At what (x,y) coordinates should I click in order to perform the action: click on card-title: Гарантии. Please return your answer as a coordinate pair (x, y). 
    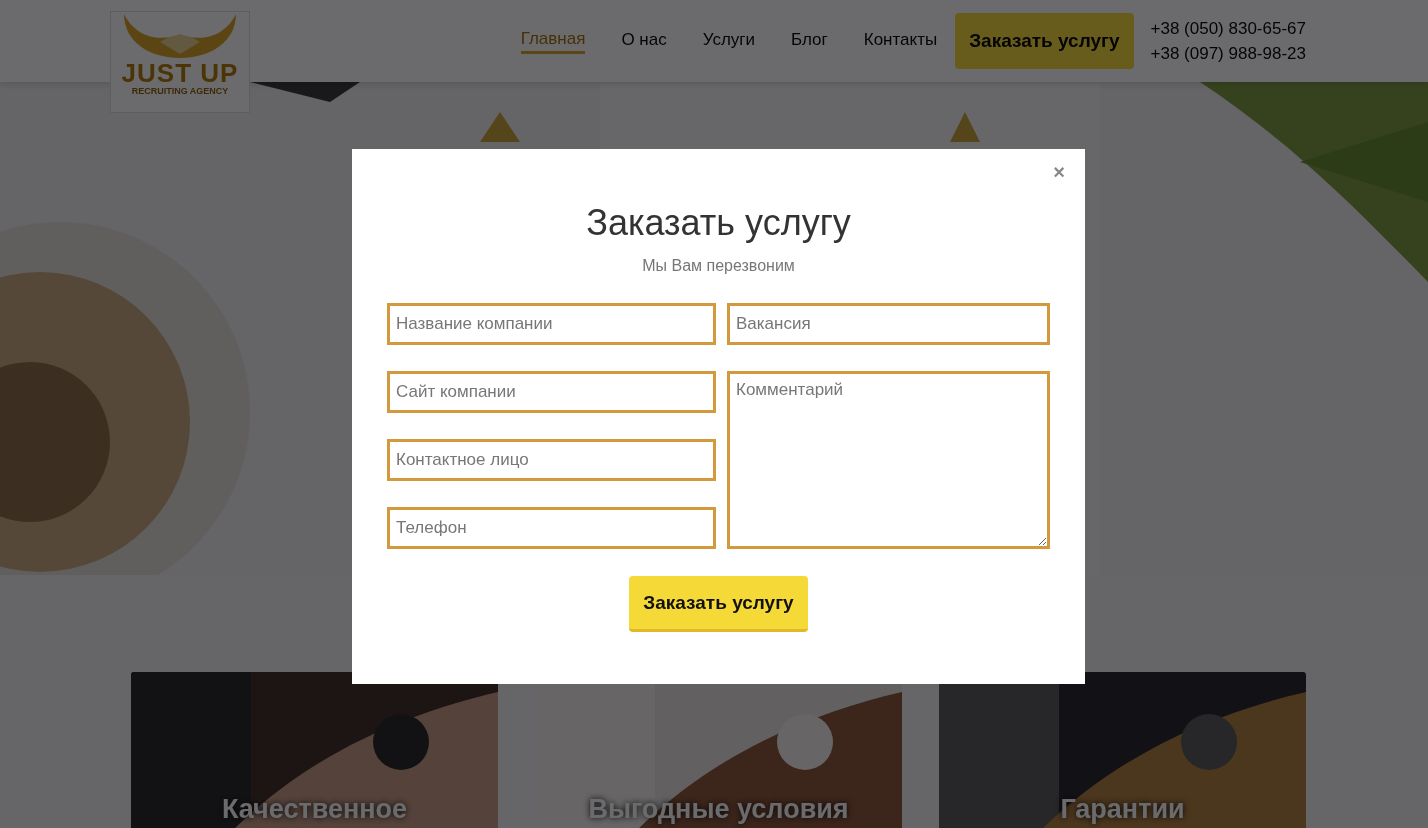
    Looking at the image, I should click on (1122, 809).